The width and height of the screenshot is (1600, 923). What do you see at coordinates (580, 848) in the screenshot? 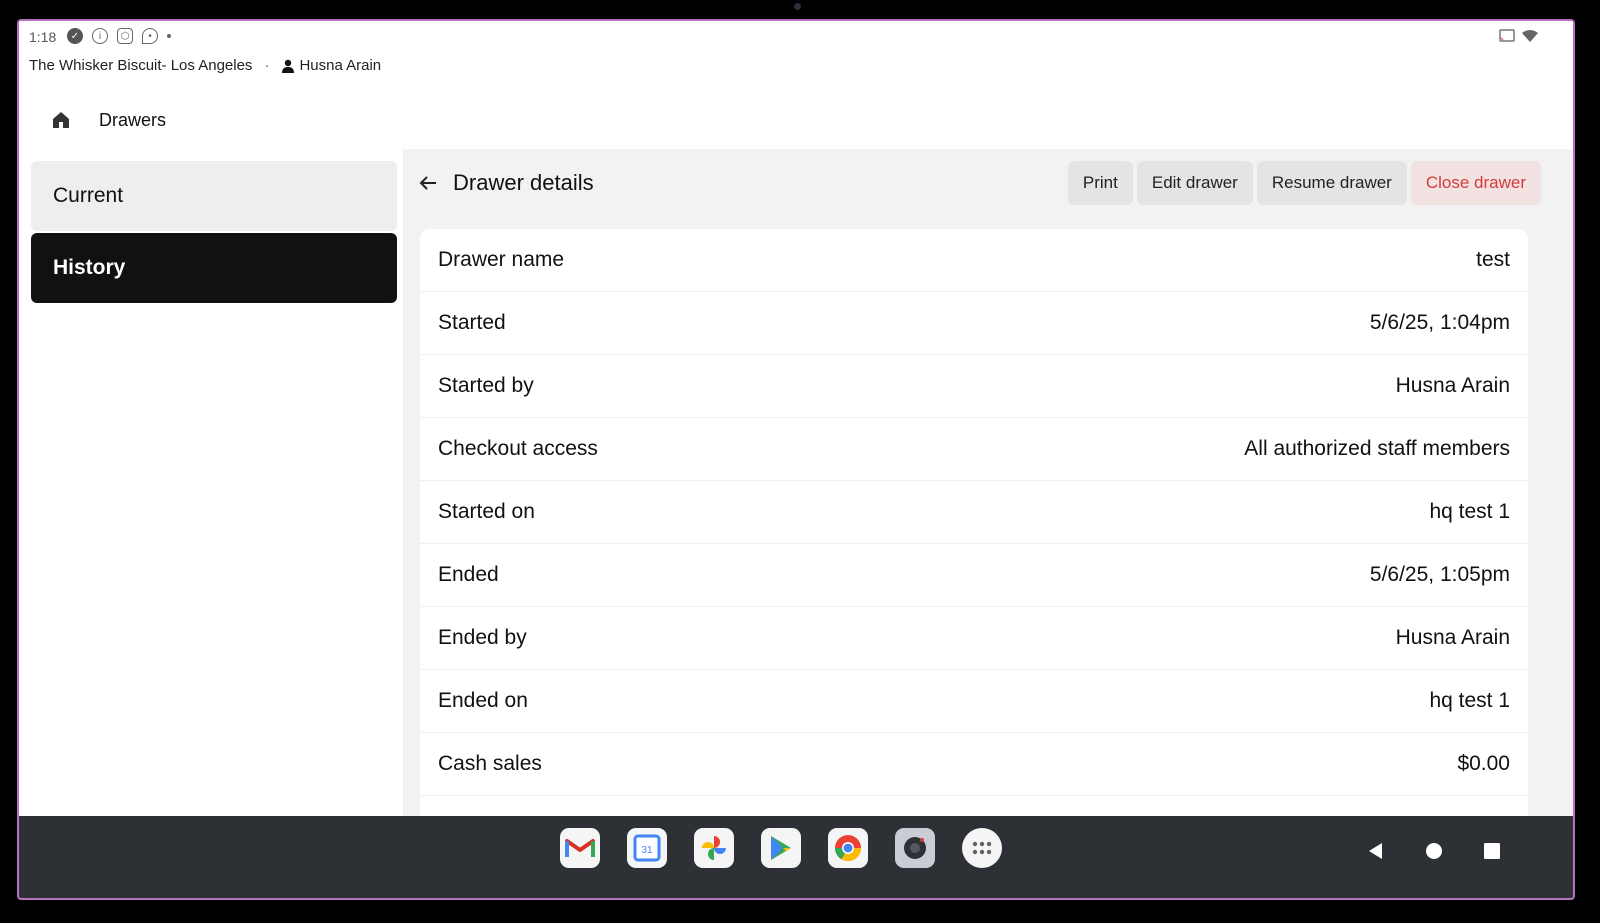
I see `gmail-icon` at bounding box center [580, 848].